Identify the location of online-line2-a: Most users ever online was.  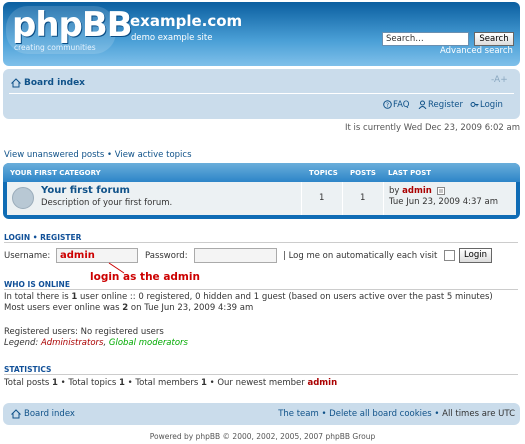
(63, 308).